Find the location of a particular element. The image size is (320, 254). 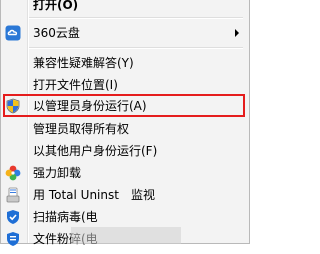

menu-item-scan-virus-label: 扫描病毒(电 is located at coordinates (65, 217).